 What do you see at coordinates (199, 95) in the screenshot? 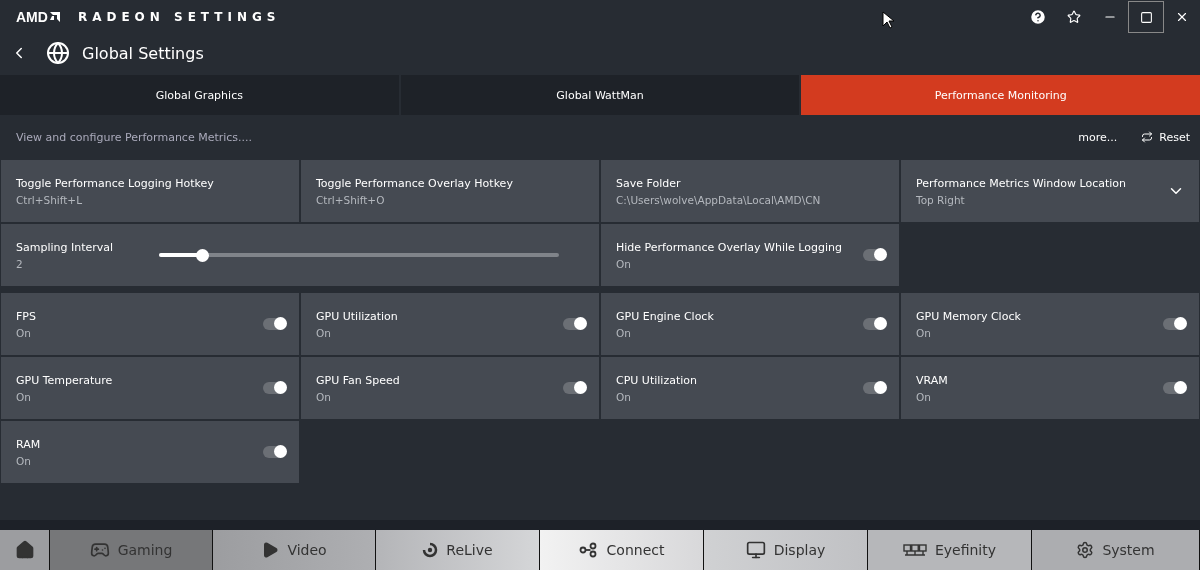
I see `tab: Global Graphics` at bounding box center [199, 95].